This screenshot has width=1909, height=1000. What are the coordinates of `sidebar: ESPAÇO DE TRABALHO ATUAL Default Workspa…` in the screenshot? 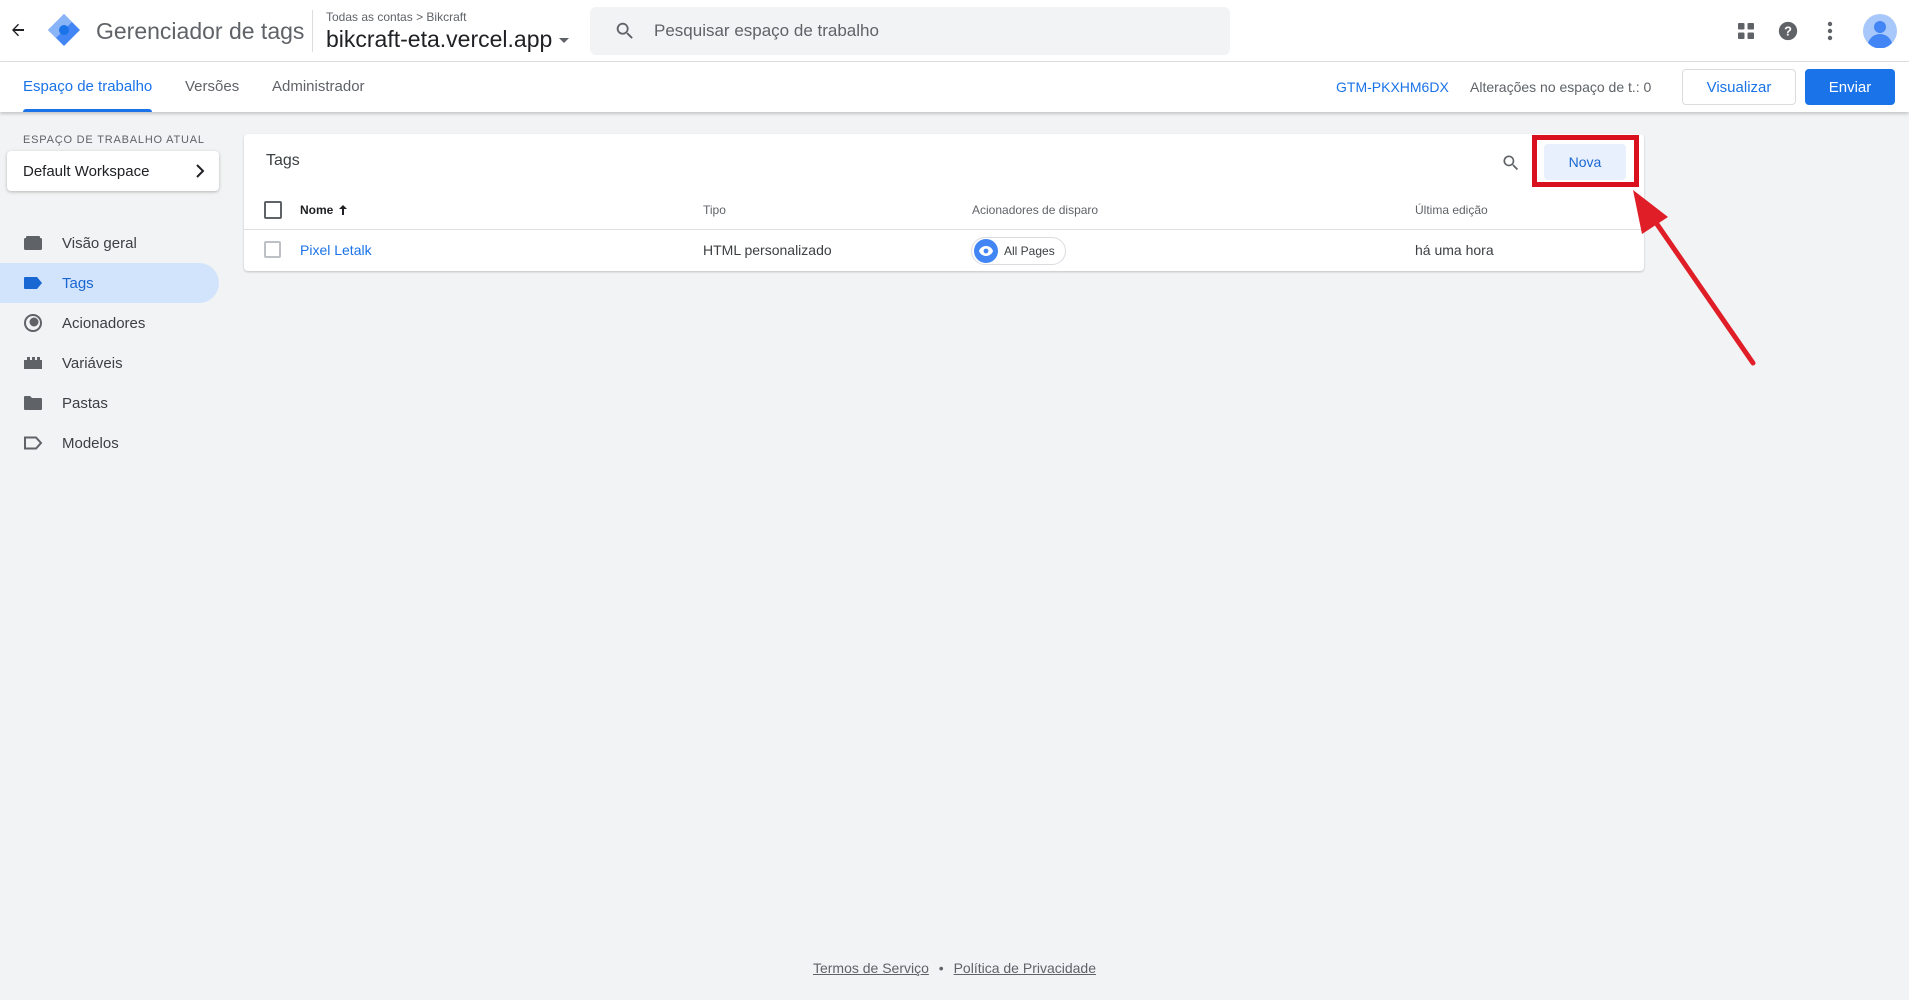 It's located at (115, 556).